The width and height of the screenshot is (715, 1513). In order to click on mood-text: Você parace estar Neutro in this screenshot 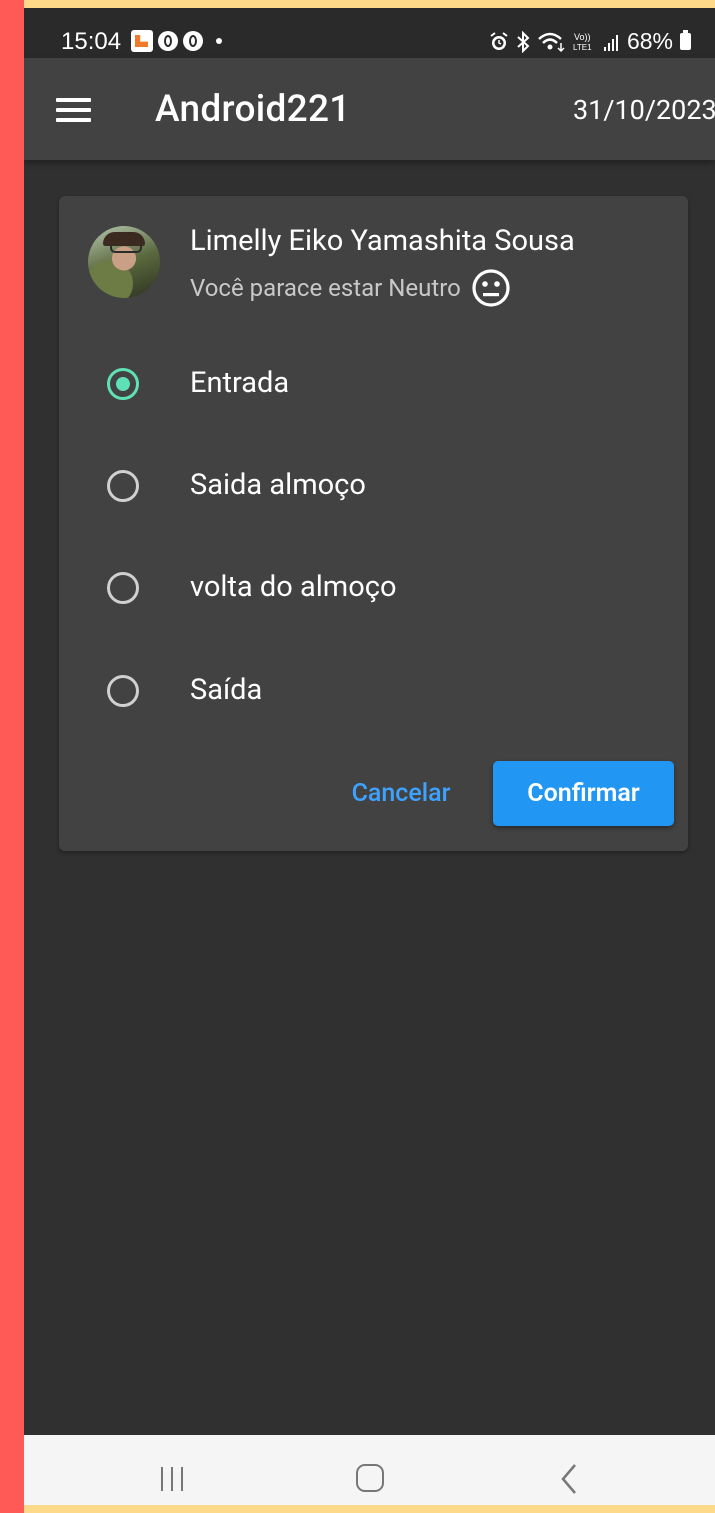, I will do `click(325, 288)`.